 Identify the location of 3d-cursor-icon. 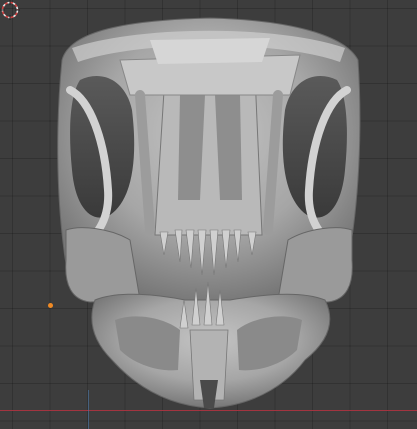
(10, 10).